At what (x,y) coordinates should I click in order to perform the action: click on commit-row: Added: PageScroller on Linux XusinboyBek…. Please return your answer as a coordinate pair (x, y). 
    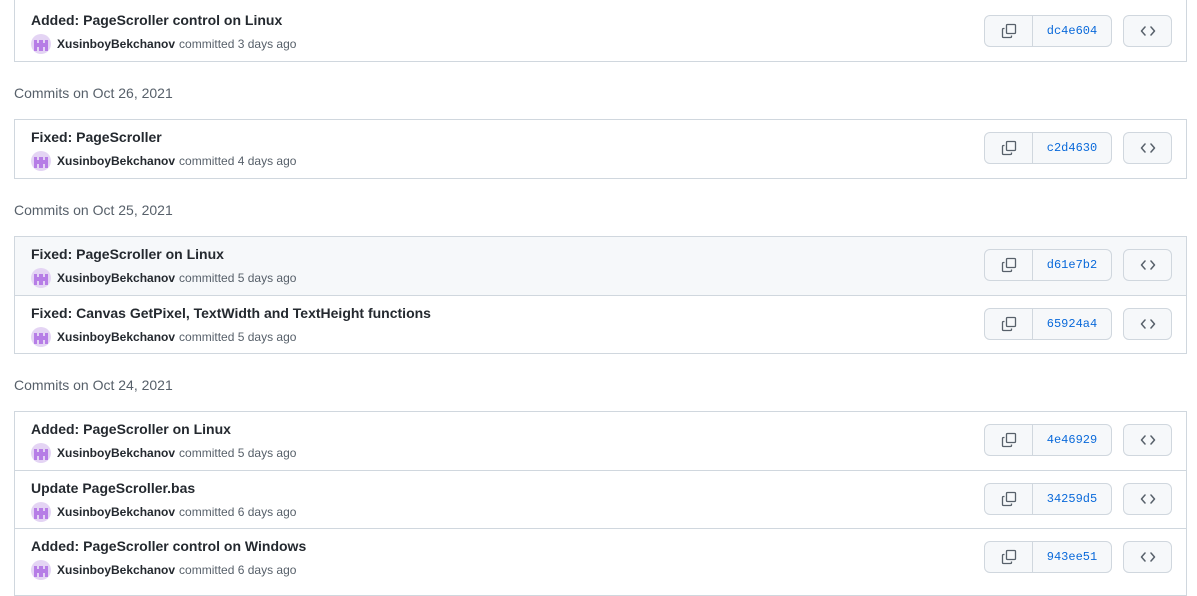
    Looking at the image, I should click on (600, 441).